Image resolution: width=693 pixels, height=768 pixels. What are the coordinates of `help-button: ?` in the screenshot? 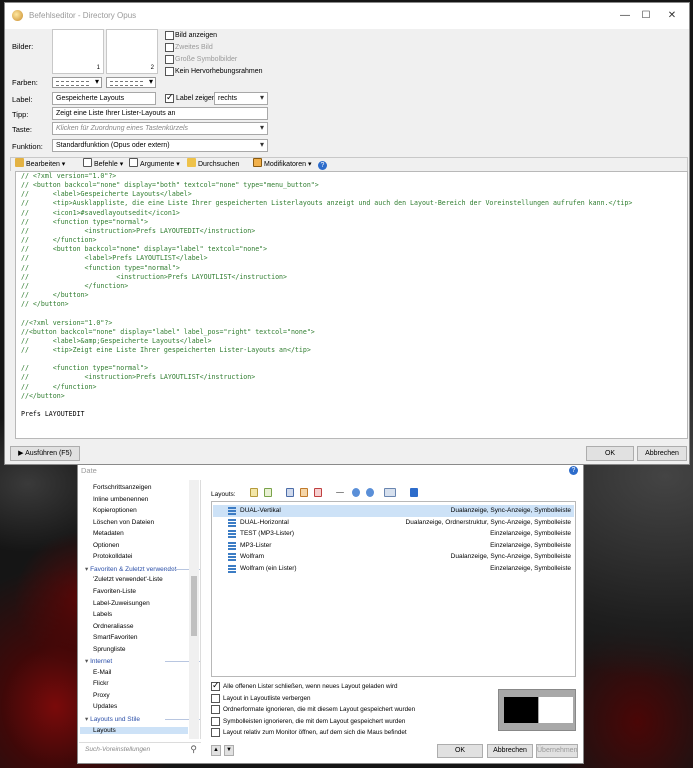 It's located at (323, 164).